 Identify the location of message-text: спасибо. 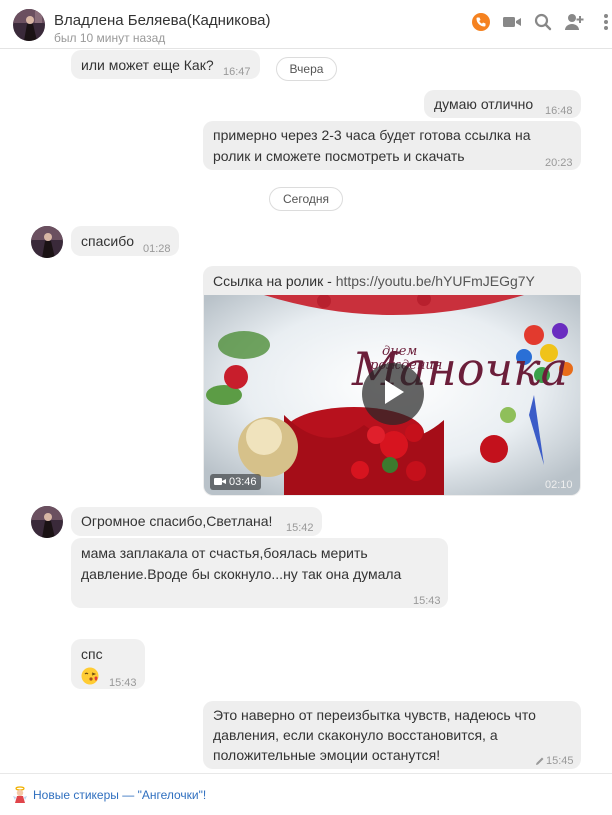
(107, 241).